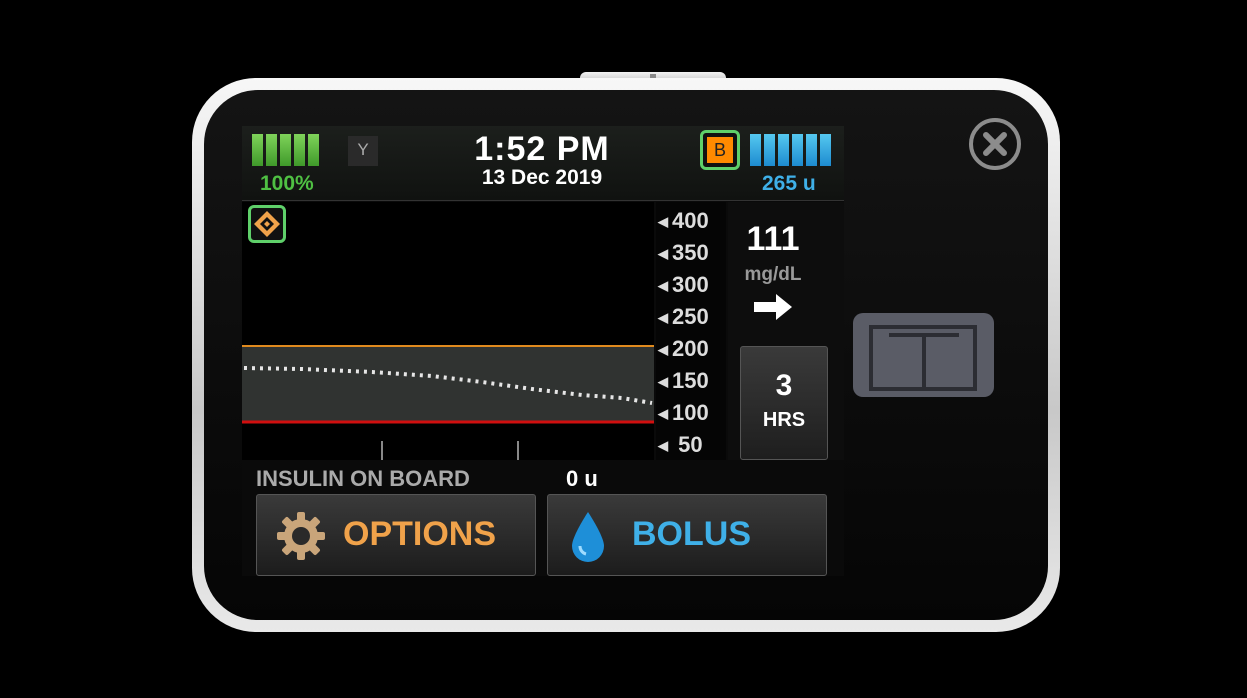  I want to click on t-logo-button, so click(923, 355).